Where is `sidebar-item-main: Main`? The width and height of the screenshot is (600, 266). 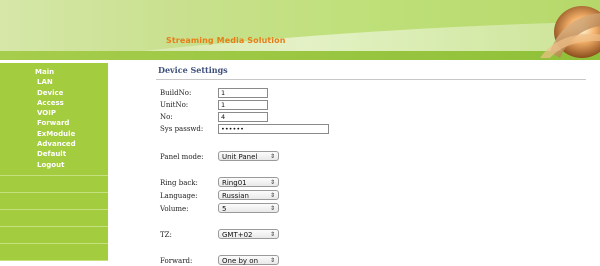 sidebar-item-main: Main is located at coordinates (54, 72).